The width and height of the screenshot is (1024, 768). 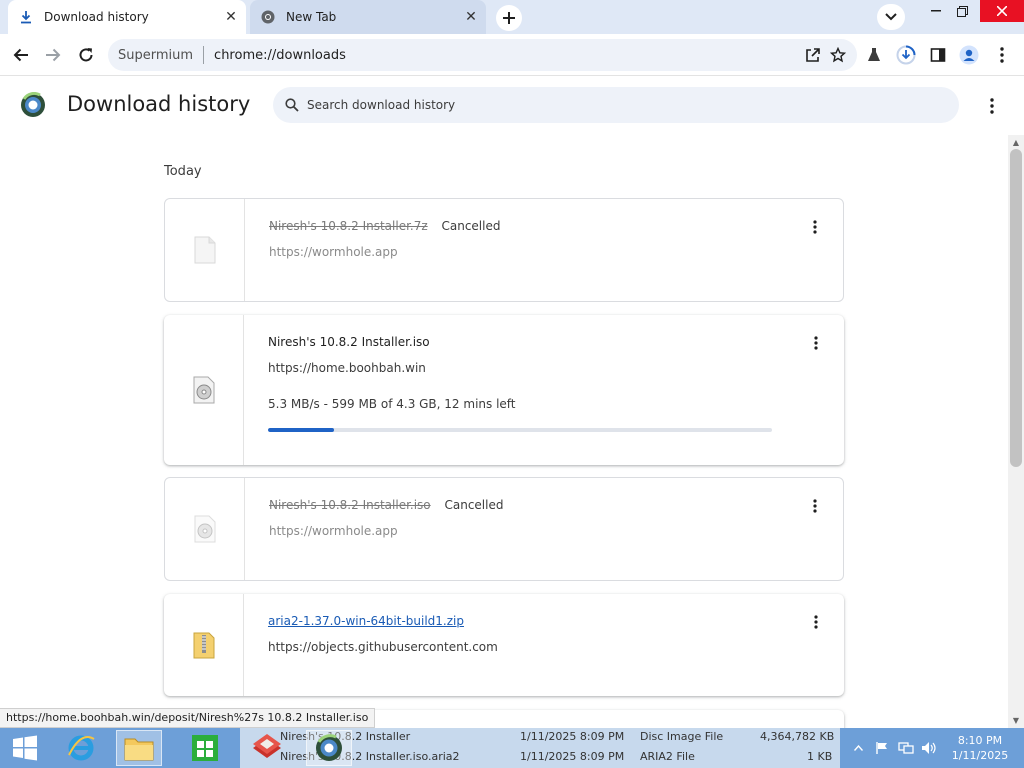 I want to click on windows-logo-icon, so click(x=25, y=748).